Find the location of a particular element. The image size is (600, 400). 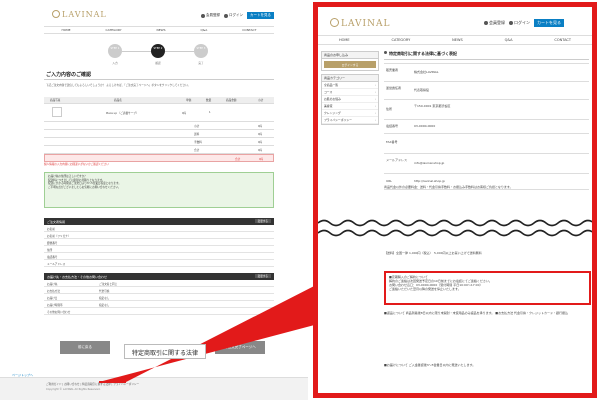

info-label: URL is located at coordinates (389, 181).